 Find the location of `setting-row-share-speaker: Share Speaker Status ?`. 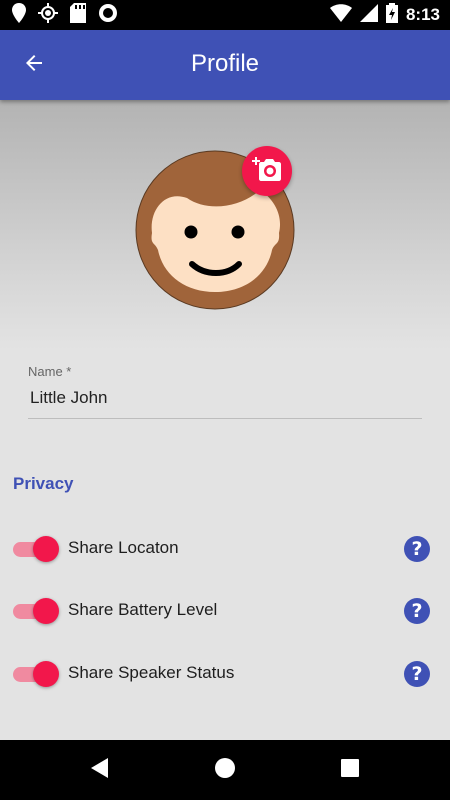

setting-row-share-speaker: Share Speaker Status ? is located at coordinates (225, 673).